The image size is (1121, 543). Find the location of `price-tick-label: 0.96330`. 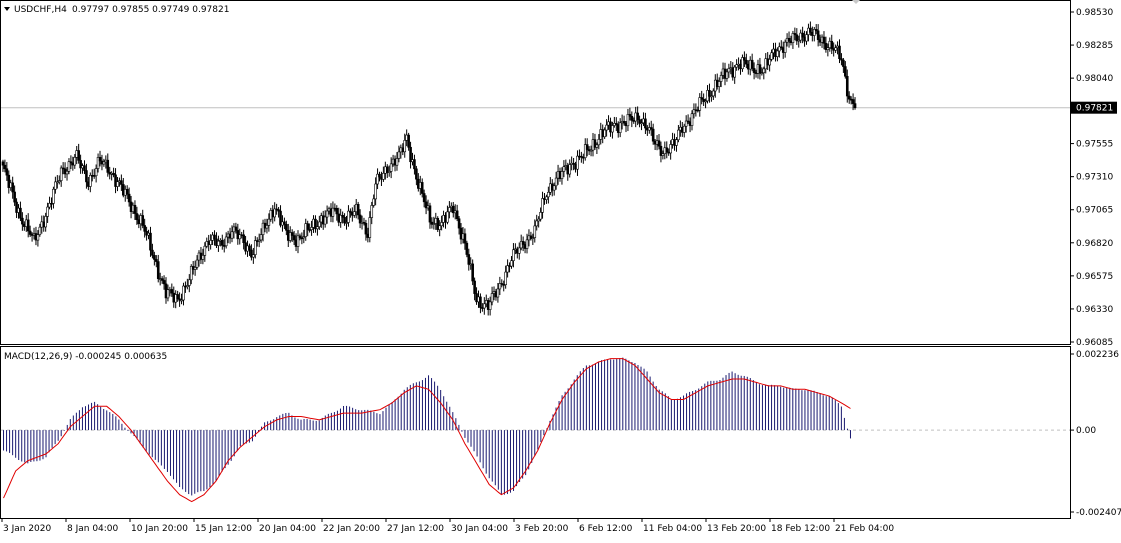

price-tick-label: 0.96330 is located at coordinates (1094, 310).